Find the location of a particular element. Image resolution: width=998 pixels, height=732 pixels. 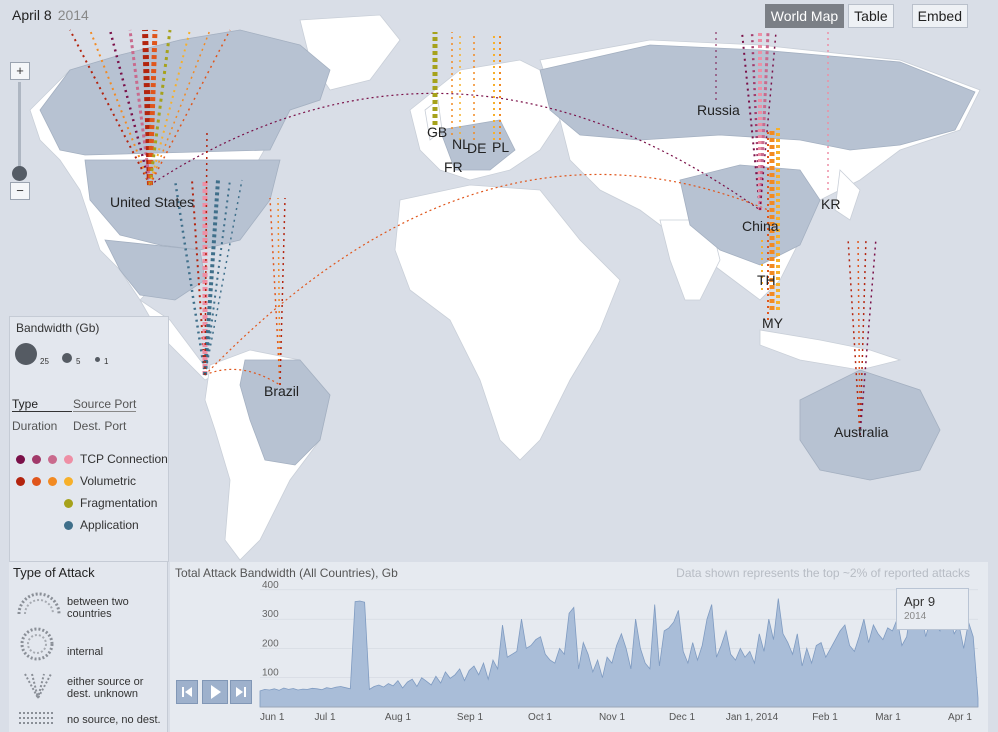

label-china: China is located at coordinates (760, 226).